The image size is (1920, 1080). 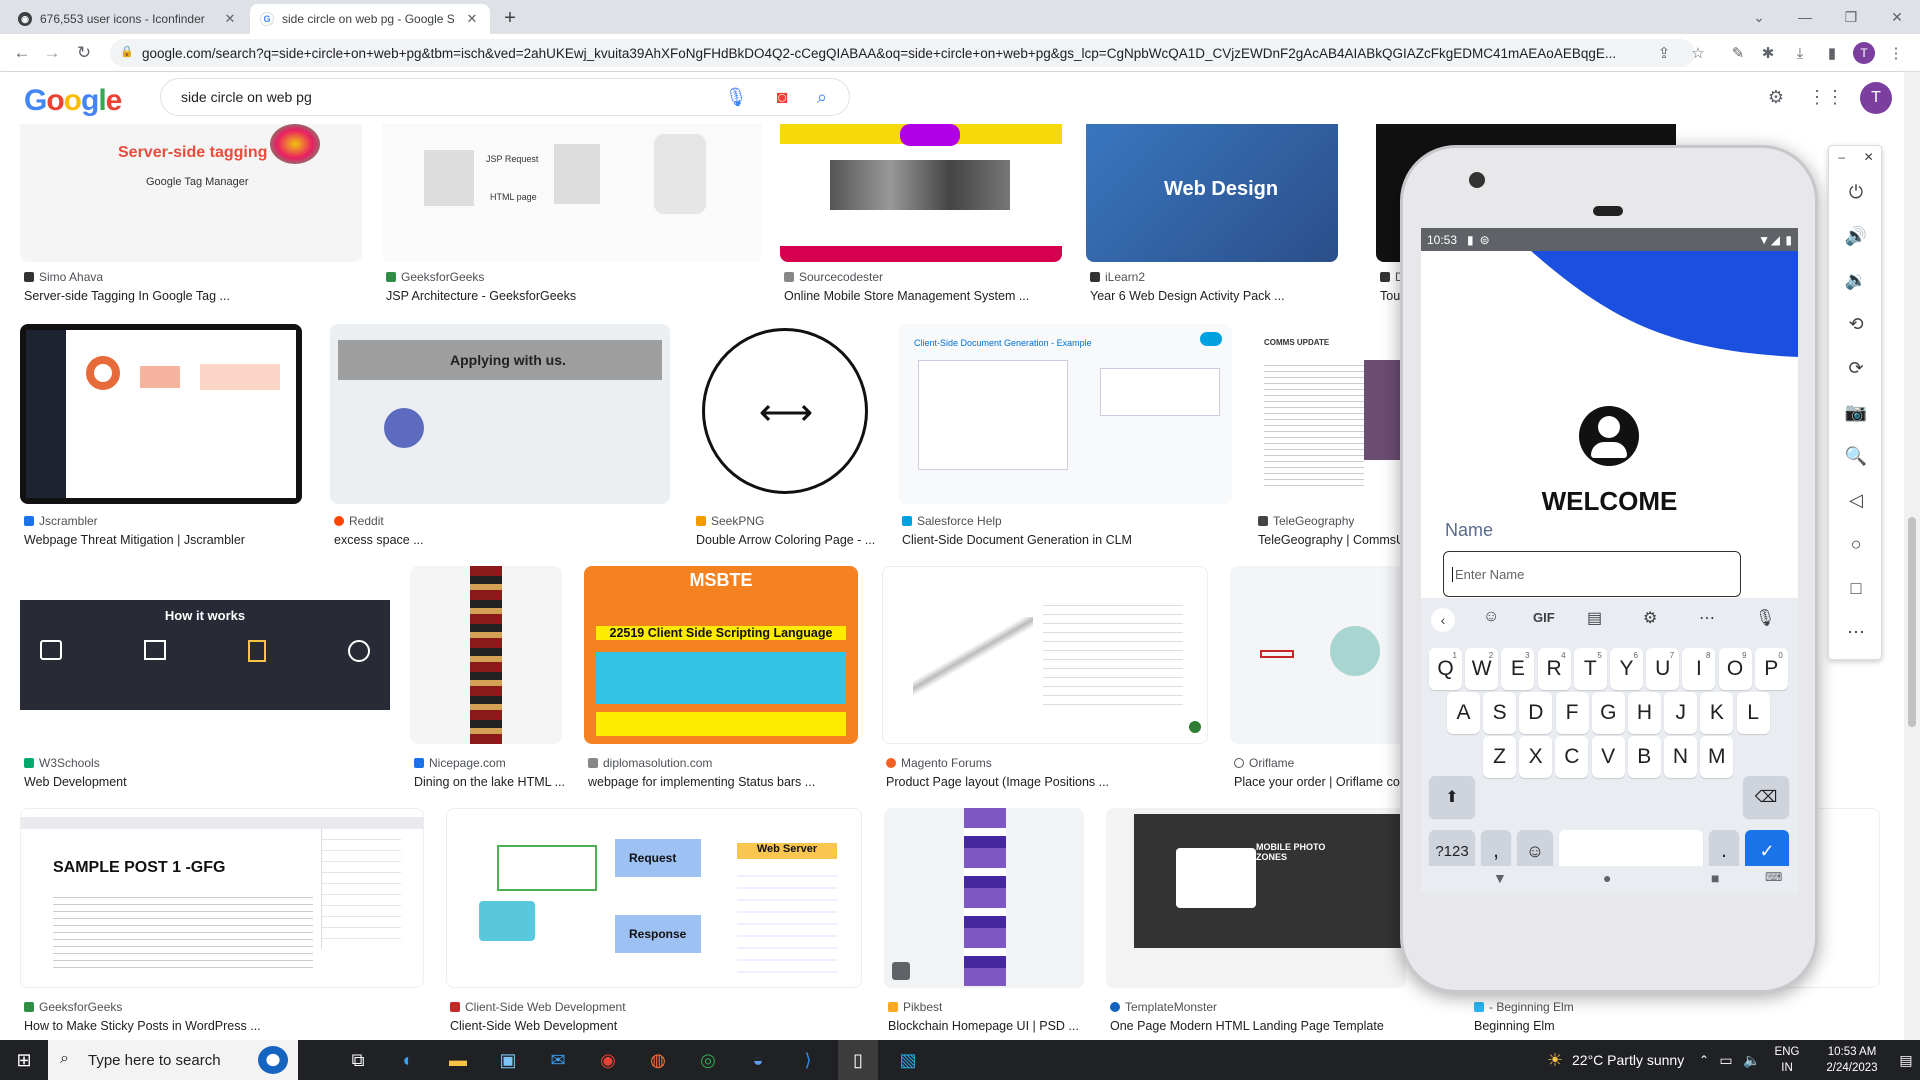 What do you see at coordinates (1856, 192) in the screenshot?
I see `power-icon: ⏻` at bounding box center [1856, 192].